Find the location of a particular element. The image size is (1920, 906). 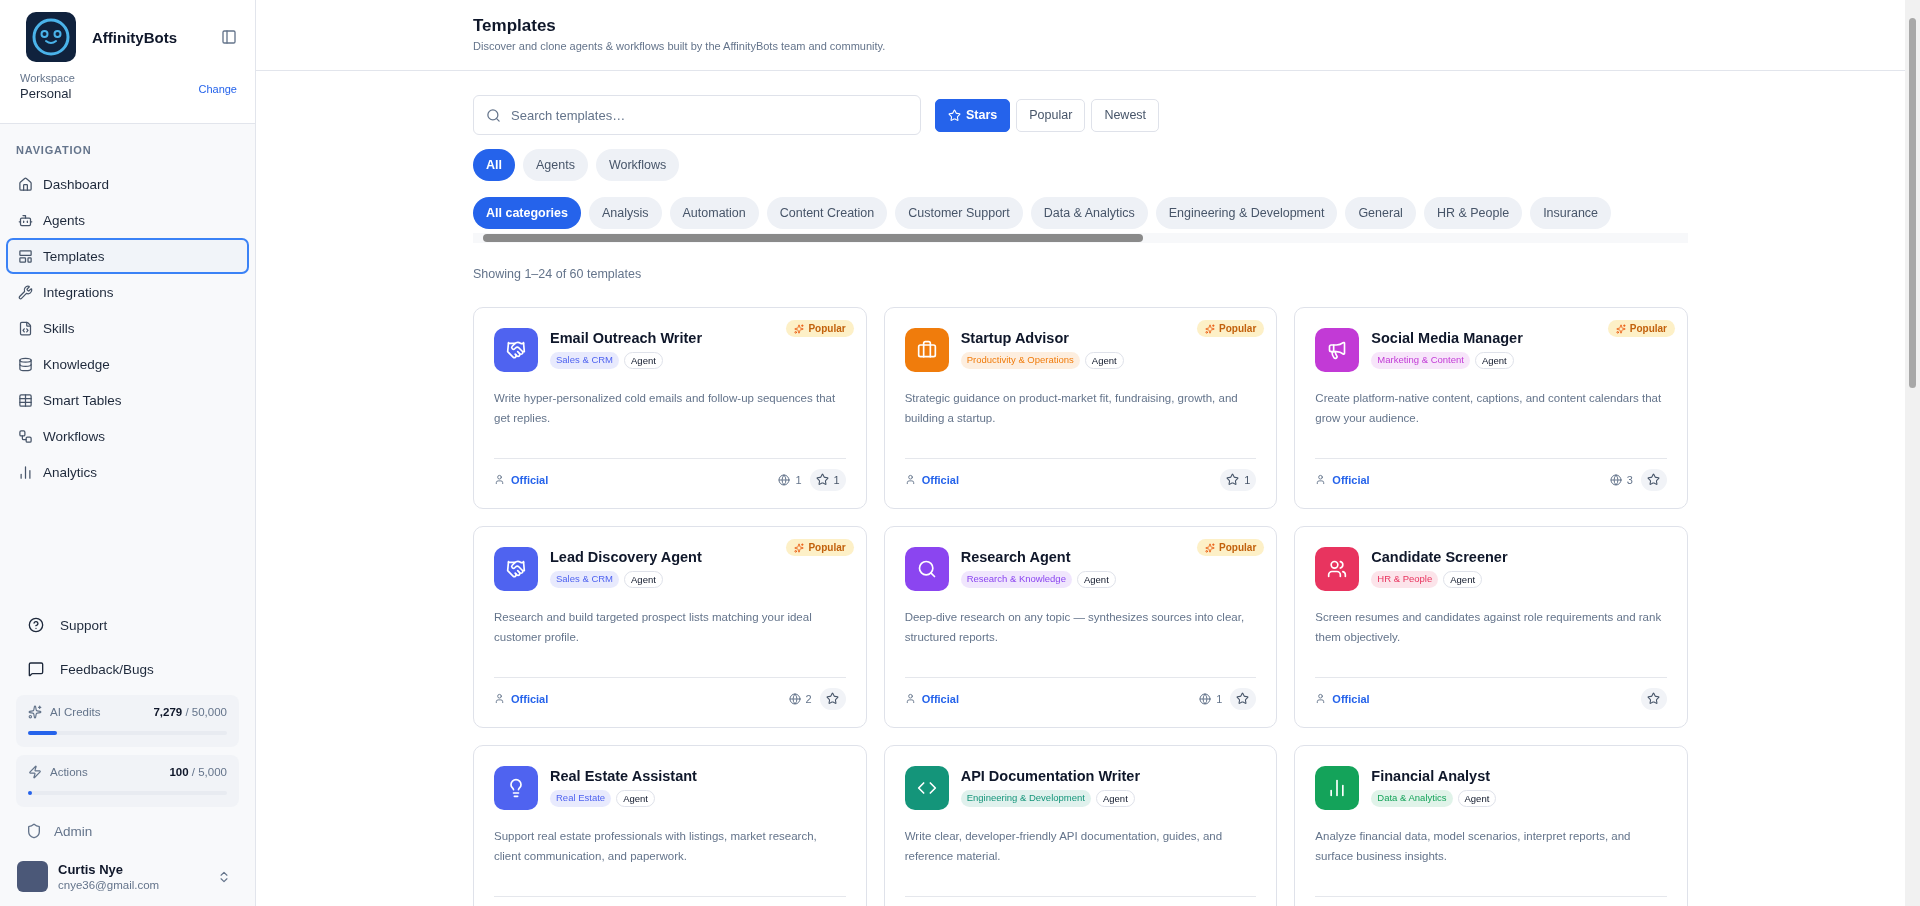

template-title: Lead Discovery Agent is located at coordinates (626, 557).